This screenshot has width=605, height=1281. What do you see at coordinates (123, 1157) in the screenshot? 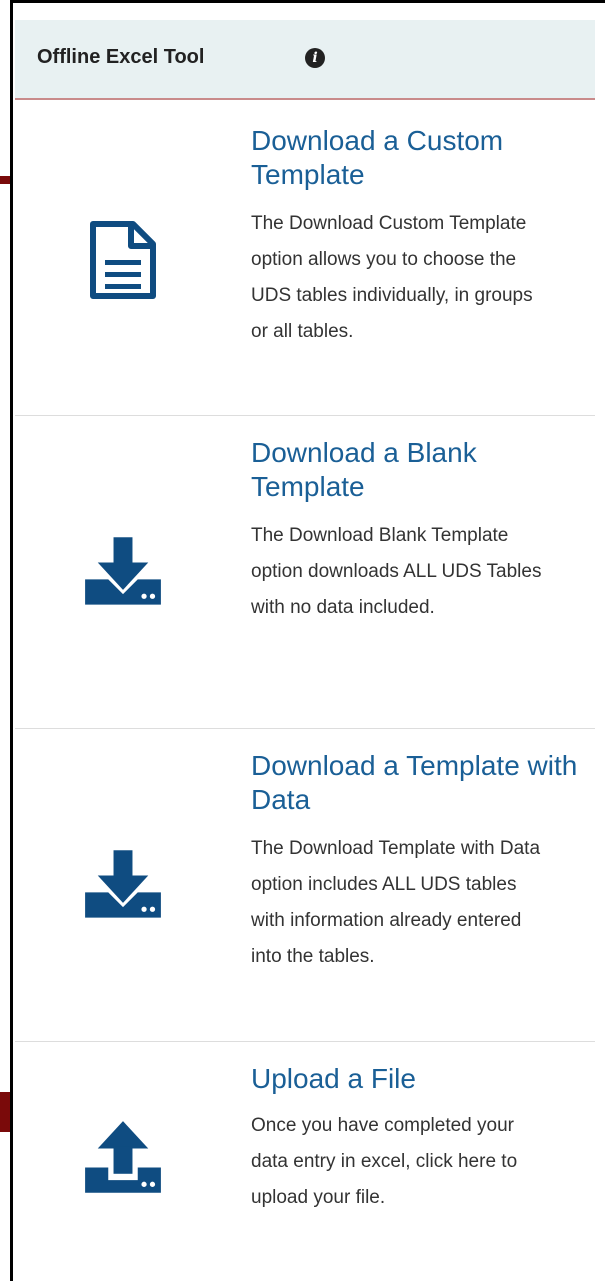
I see `upload-icon` at bounding box center [123, 1157].